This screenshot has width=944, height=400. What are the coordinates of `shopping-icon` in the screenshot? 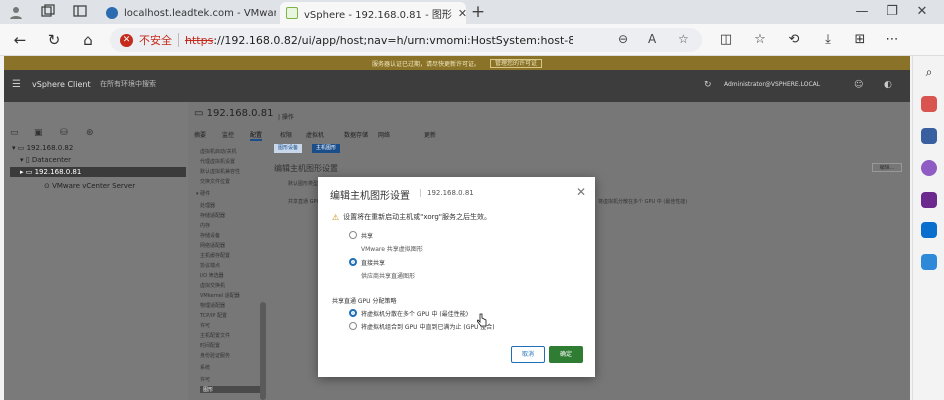 It's located at (929, 262).